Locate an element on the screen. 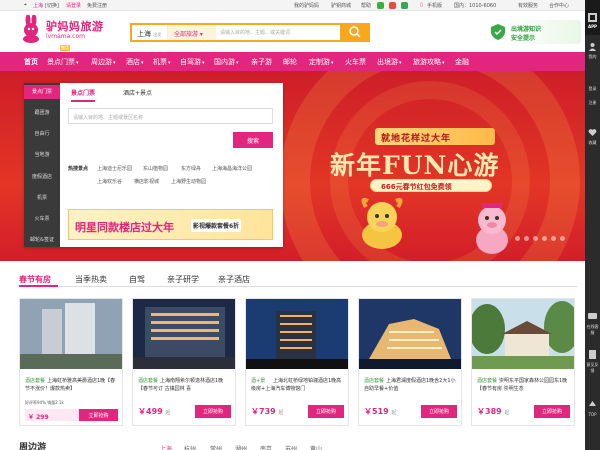 The image size is (600, 450). search-category-select: 全部旅游 ▾ is located at coordinates (192, 32).